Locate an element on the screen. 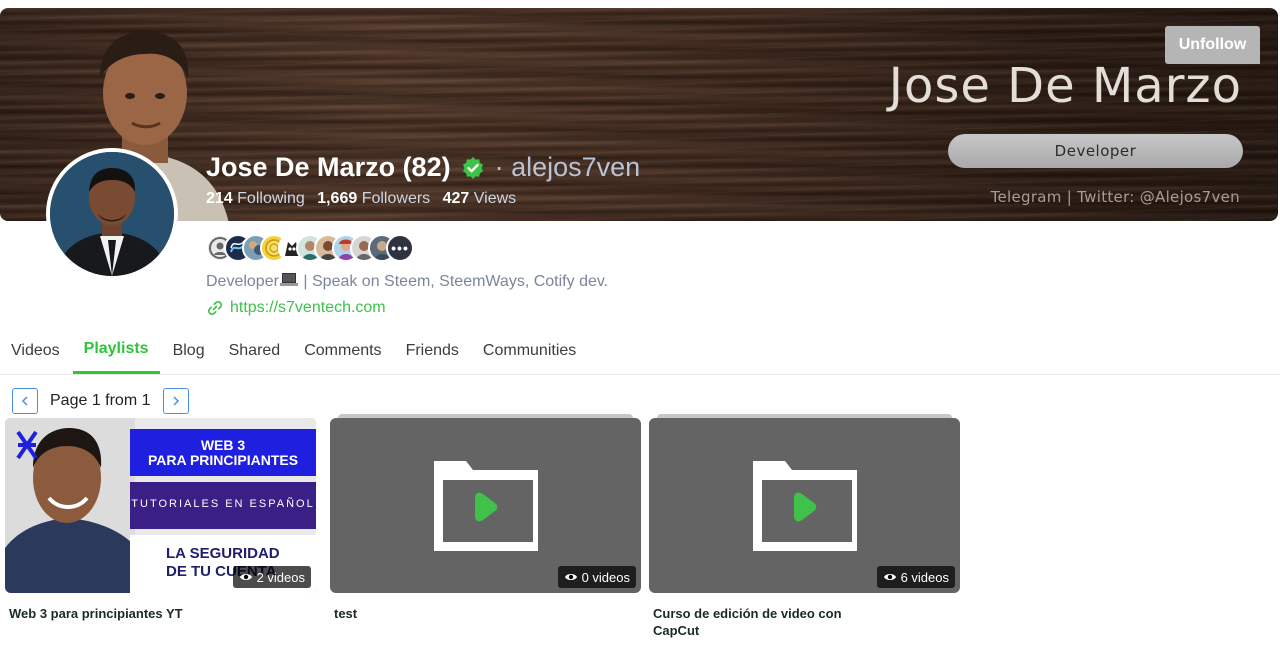 This screenshot has width=1280, height=649. profile-avatar is located at coordinates (112, 214).